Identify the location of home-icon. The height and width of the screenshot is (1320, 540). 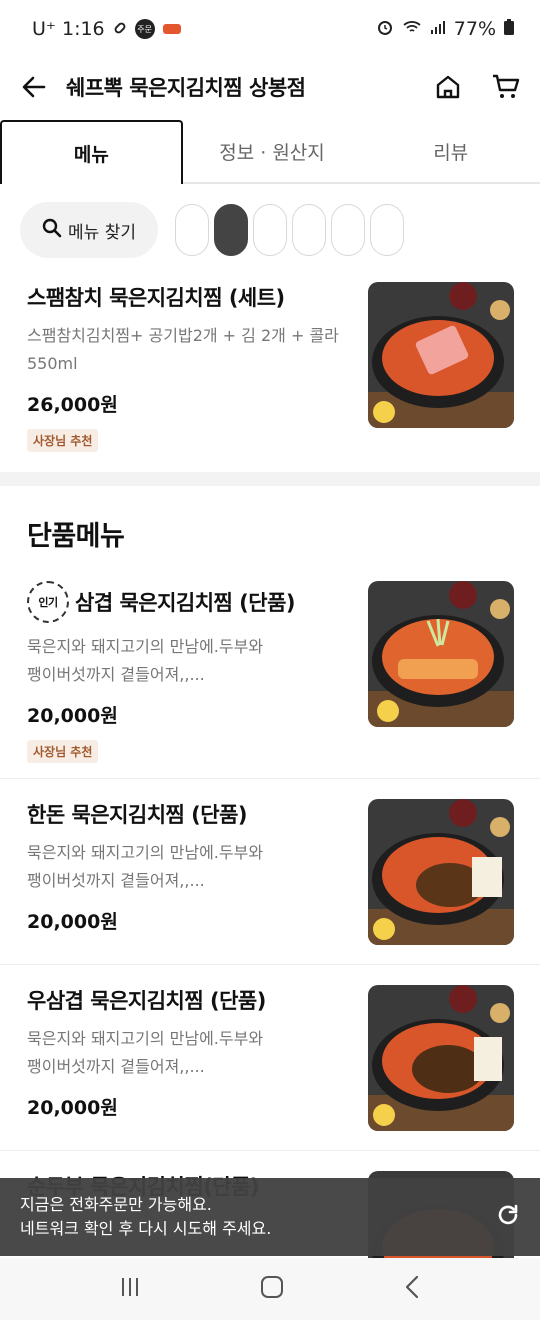
(448, 87).